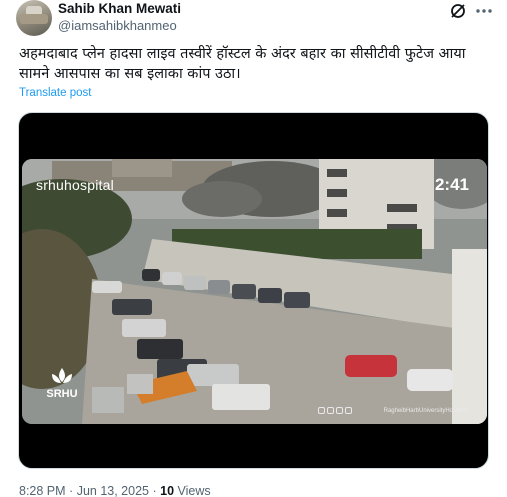  I want to click on author-name: Sahib Khan Mewati, so click(119, 8).